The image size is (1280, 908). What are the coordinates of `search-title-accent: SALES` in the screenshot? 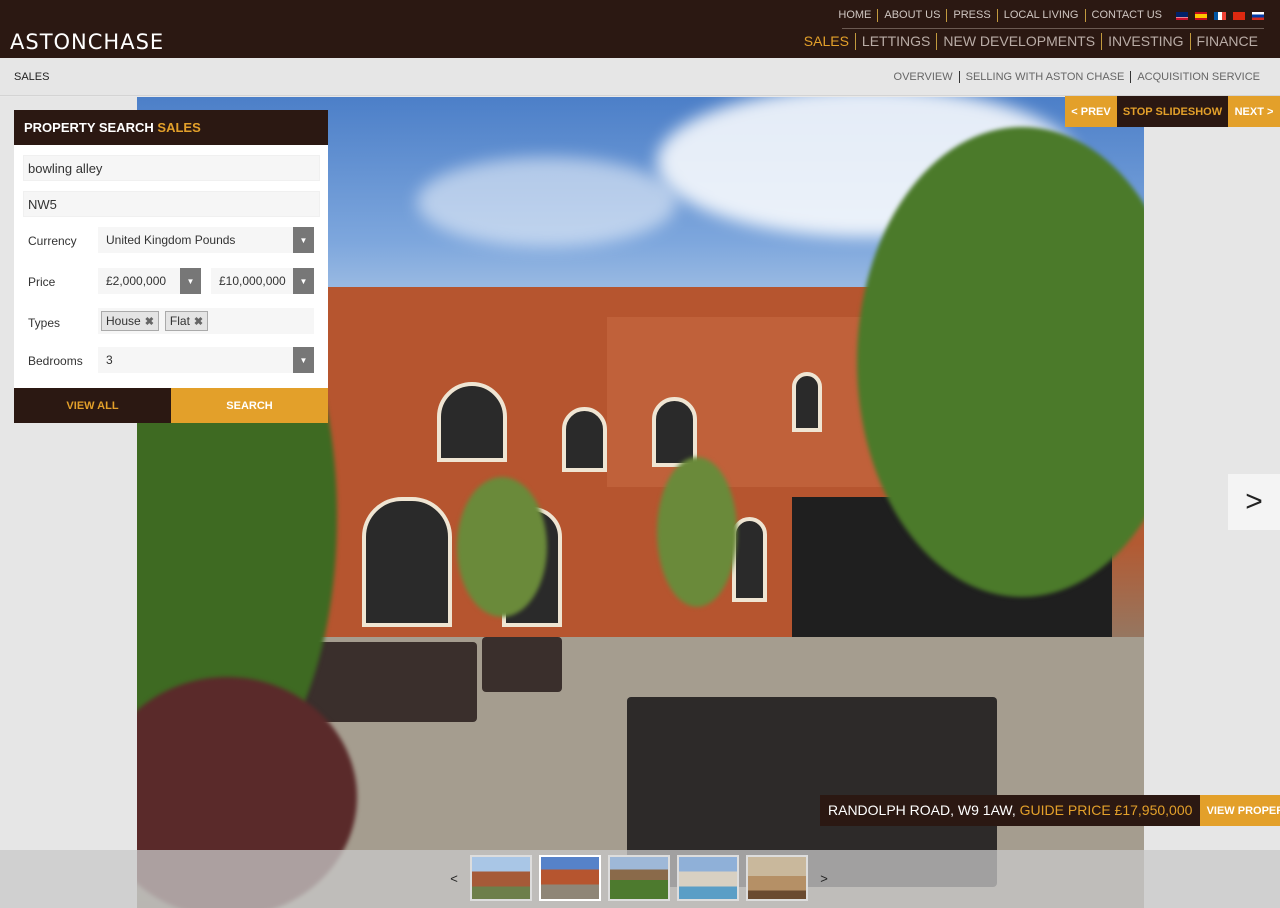 It's located at (179, 127).